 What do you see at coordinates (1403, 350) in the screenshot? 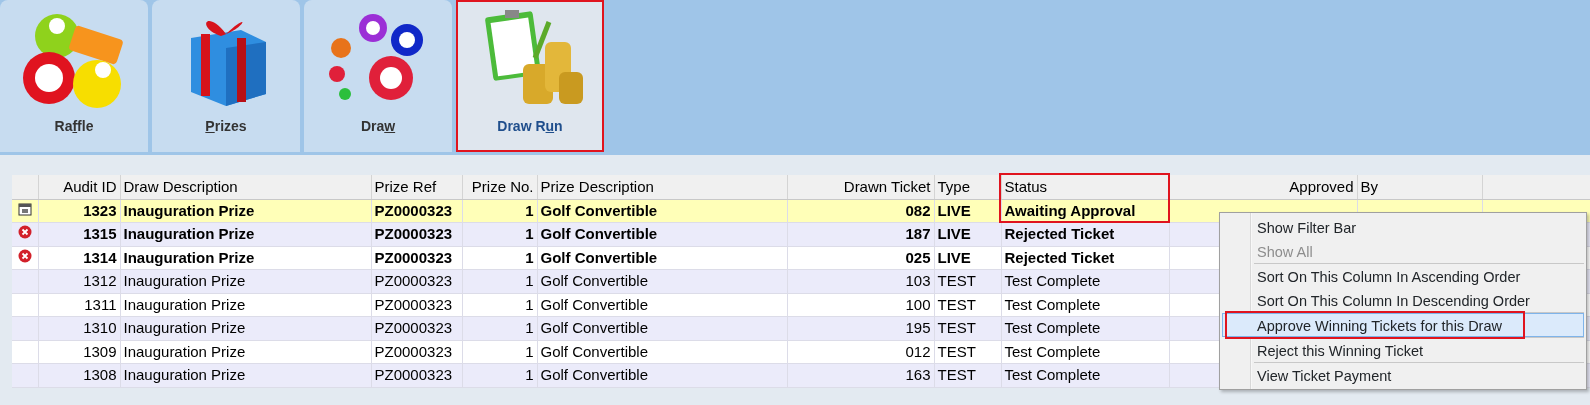
I see `menu-item: Reject this Winning Ticket` at bounding box center [1403, 350].